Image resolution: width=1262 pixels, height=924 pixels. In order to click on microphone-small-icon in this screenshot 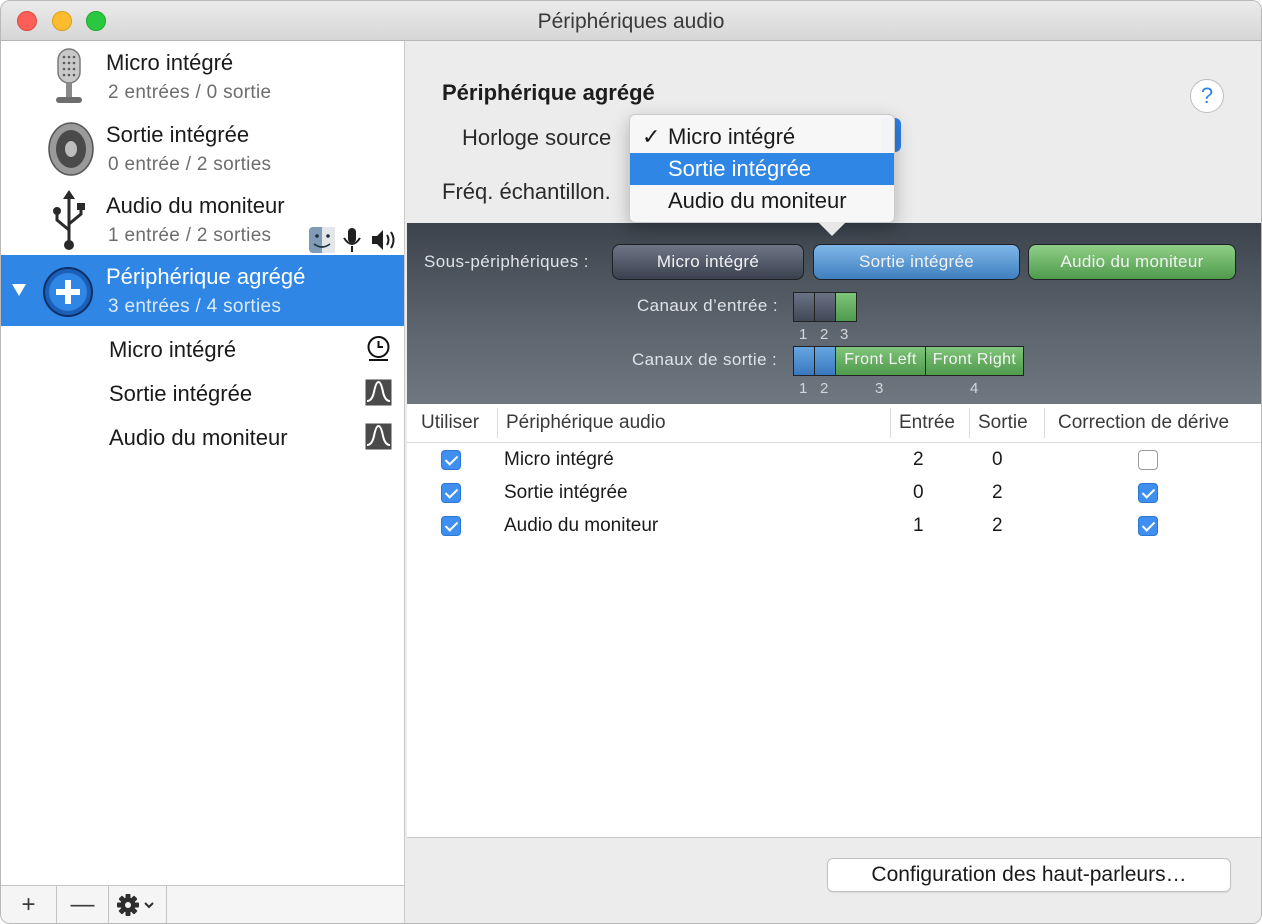, I will do `click(352, 240)`.